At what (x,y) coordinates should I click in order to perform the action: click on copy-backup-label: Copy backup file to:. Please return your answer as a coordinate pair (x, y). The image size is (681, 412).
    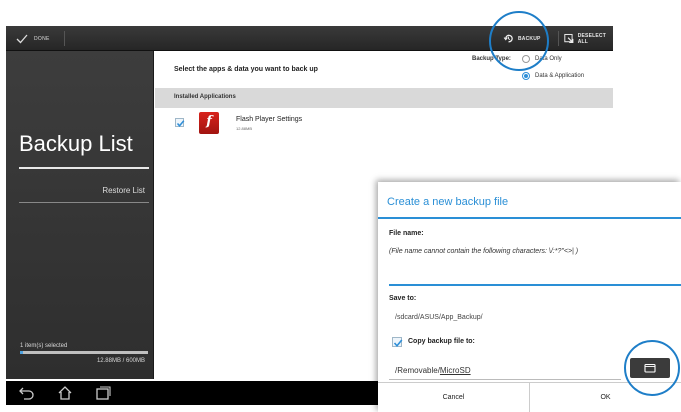
    Looking at the image, I should click on (441, 341).